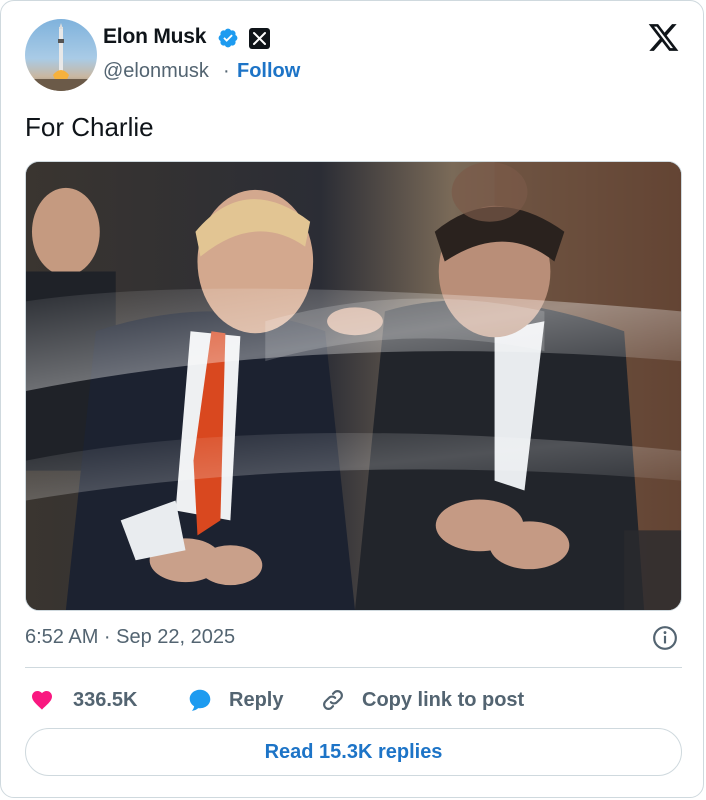 This screenshot has height=800, width=706. What do you see at coordinates (228, 38) in the screenshot?
I see `verified-badge-icon` at bounding box center [228, 38].